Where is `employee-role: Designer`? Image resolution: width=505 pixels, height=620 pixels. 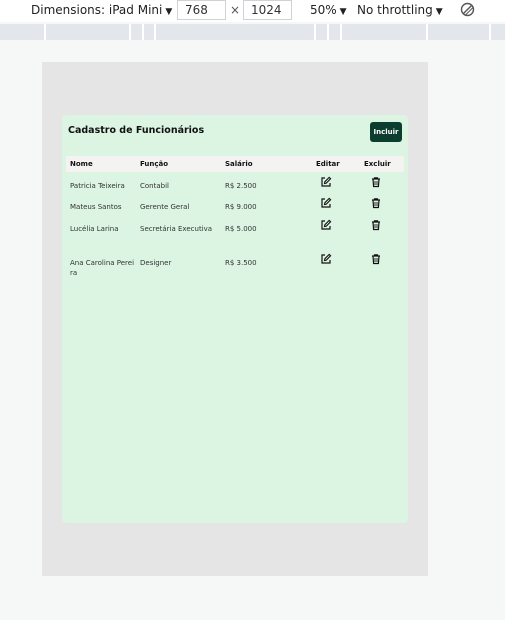
employee-role: Designer is located at coordinates (156, 263).